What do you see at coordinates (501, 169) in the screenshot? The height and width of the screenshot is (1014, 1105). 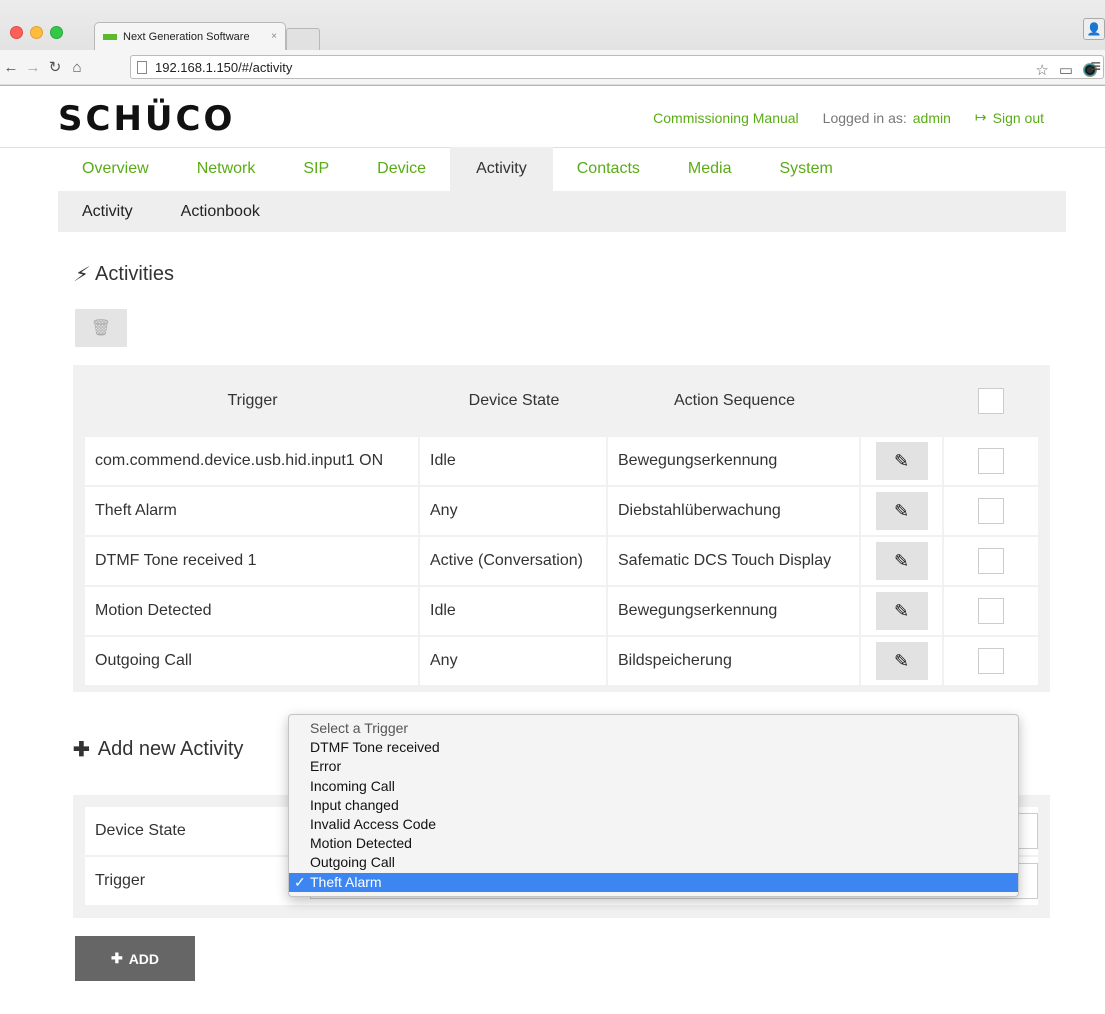 I see `tab-activity: Activity` at bounding box center [501, 169].